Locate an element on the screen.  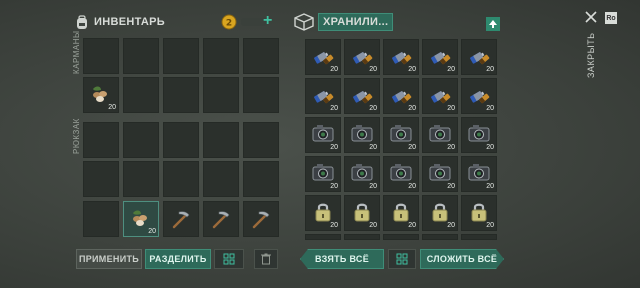
pickaxe-icon is located at coordinates (221, 218).